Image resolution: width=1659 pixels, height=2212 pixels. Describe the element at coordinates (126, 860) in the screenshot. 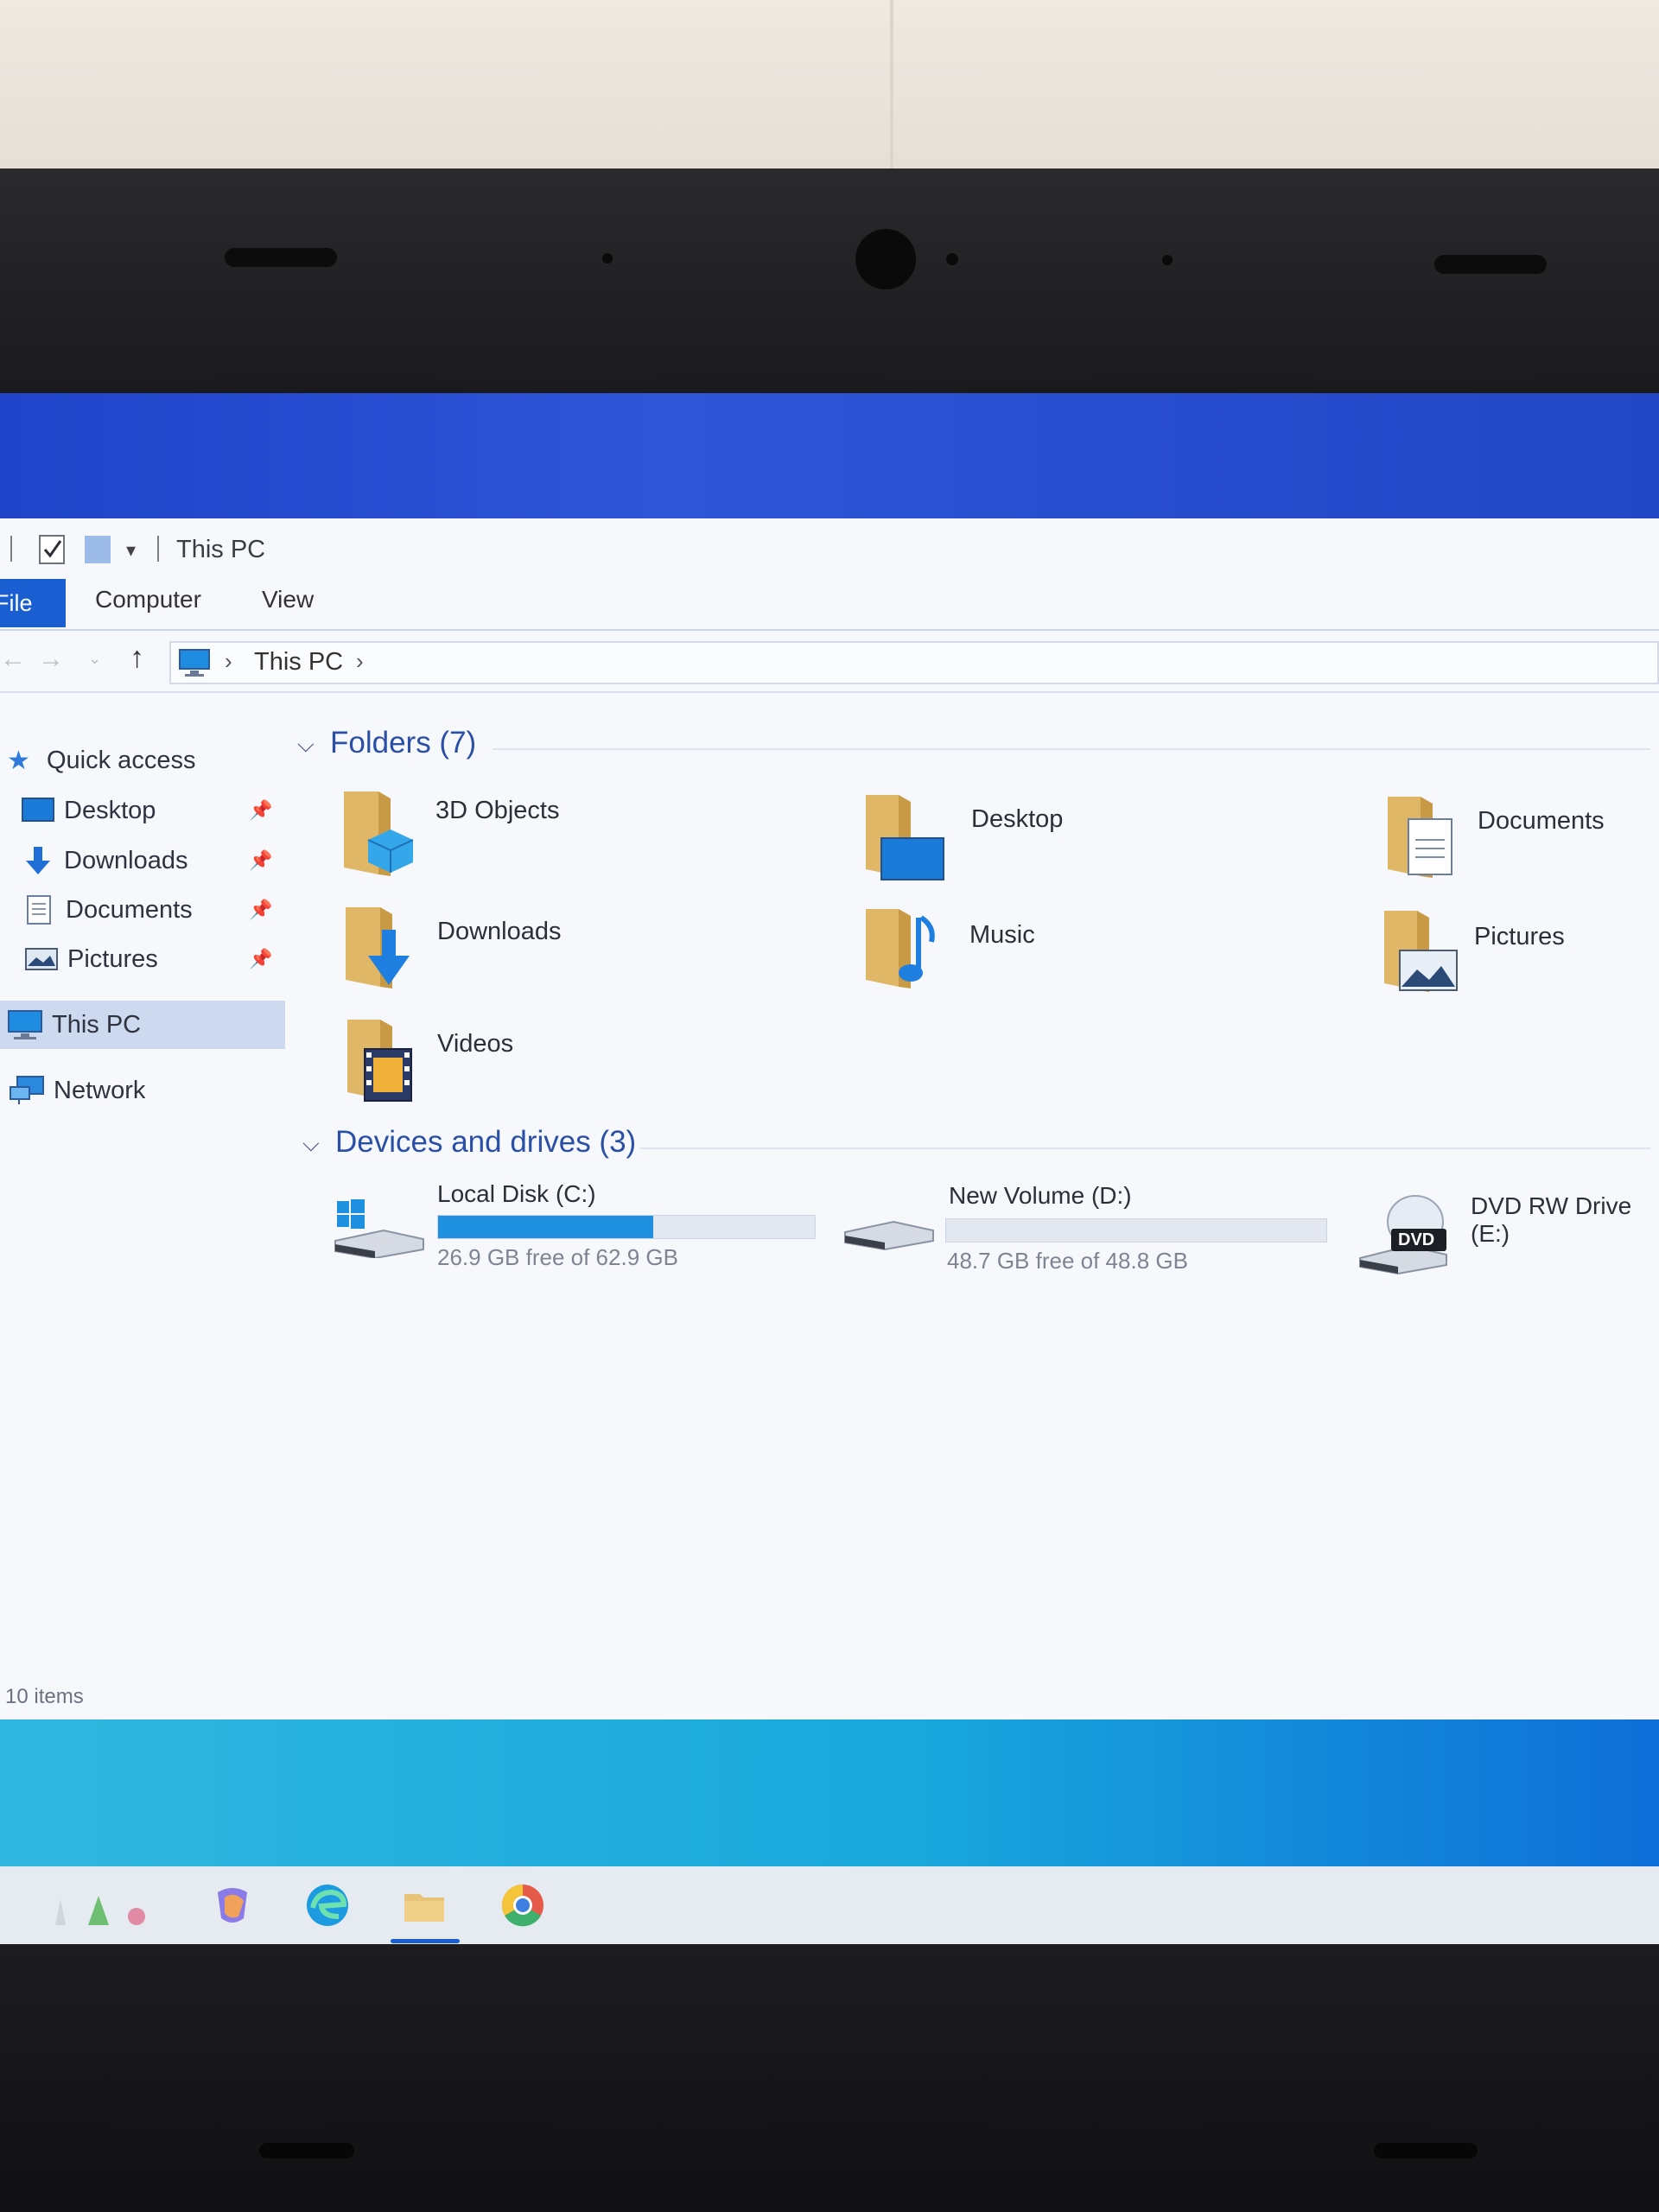

I see `nav-label: Downloads` at that location.